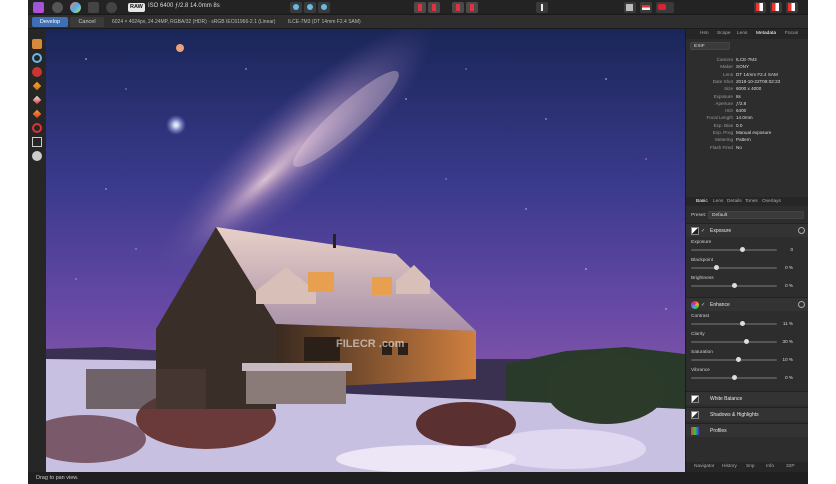  I want to click on tab-overlays: Overlays, so click(771, 201).